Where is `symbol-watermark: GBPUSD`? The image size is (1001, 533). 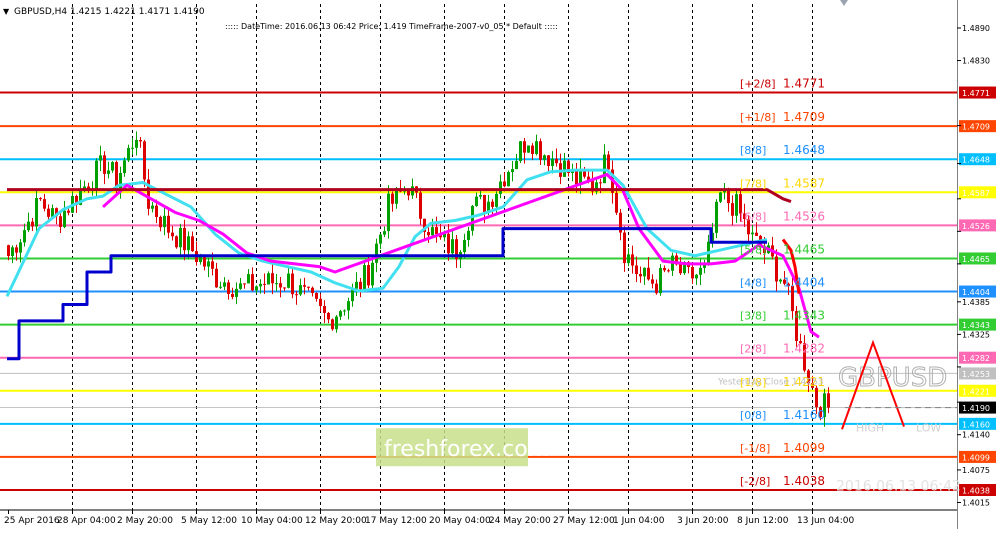
symbol-watermark: GBPUSD is located at coordinates (892, 378).